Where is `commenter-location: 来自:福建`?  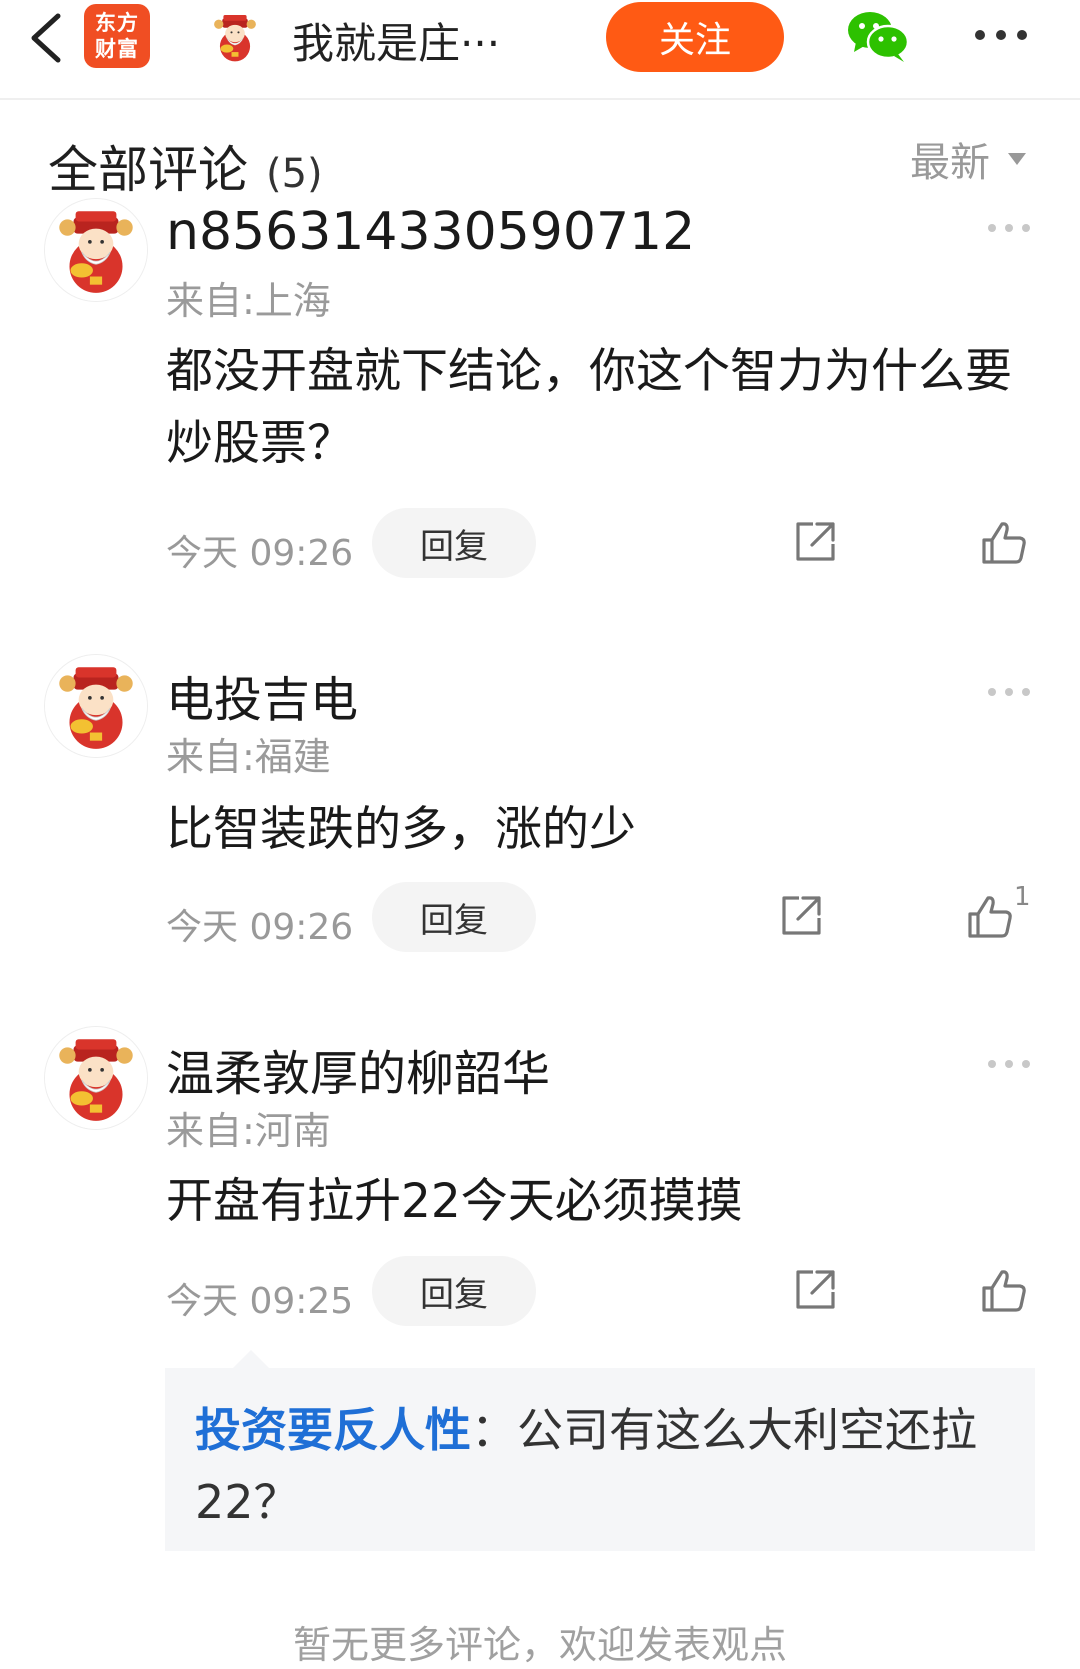 commenter-location: 来自:福建 is located at coordinates (248, 757).